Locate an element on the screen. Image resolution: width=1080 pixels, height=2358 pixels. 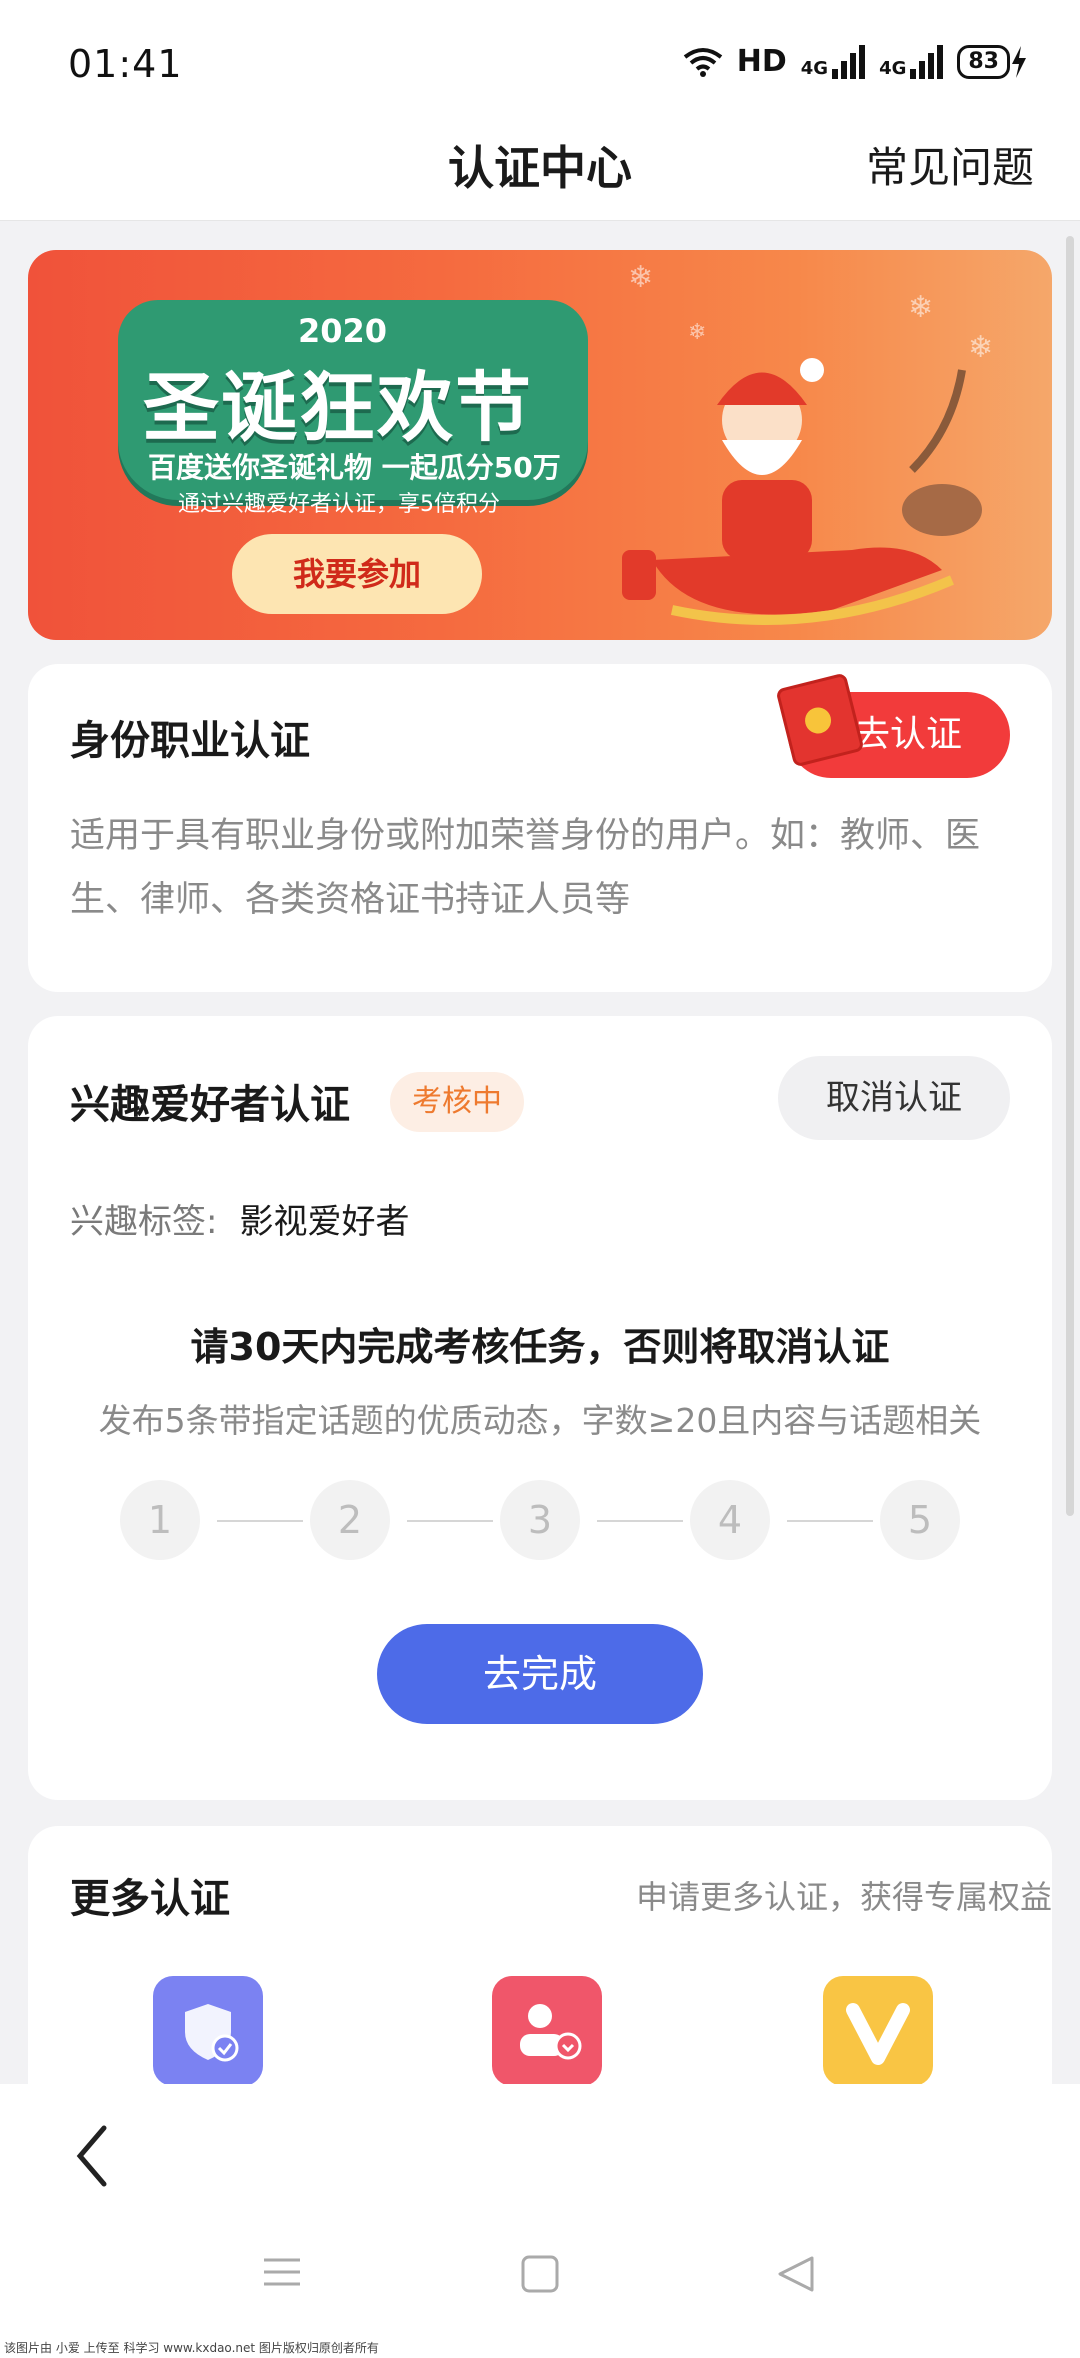
step-3: 3 is located at coordinates (540, 1520).